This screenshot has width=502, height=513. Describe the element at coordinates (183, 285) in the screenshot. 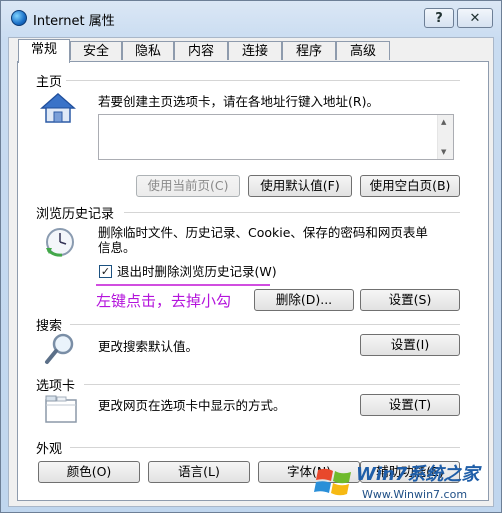

I see `annotation-underline` at that location.